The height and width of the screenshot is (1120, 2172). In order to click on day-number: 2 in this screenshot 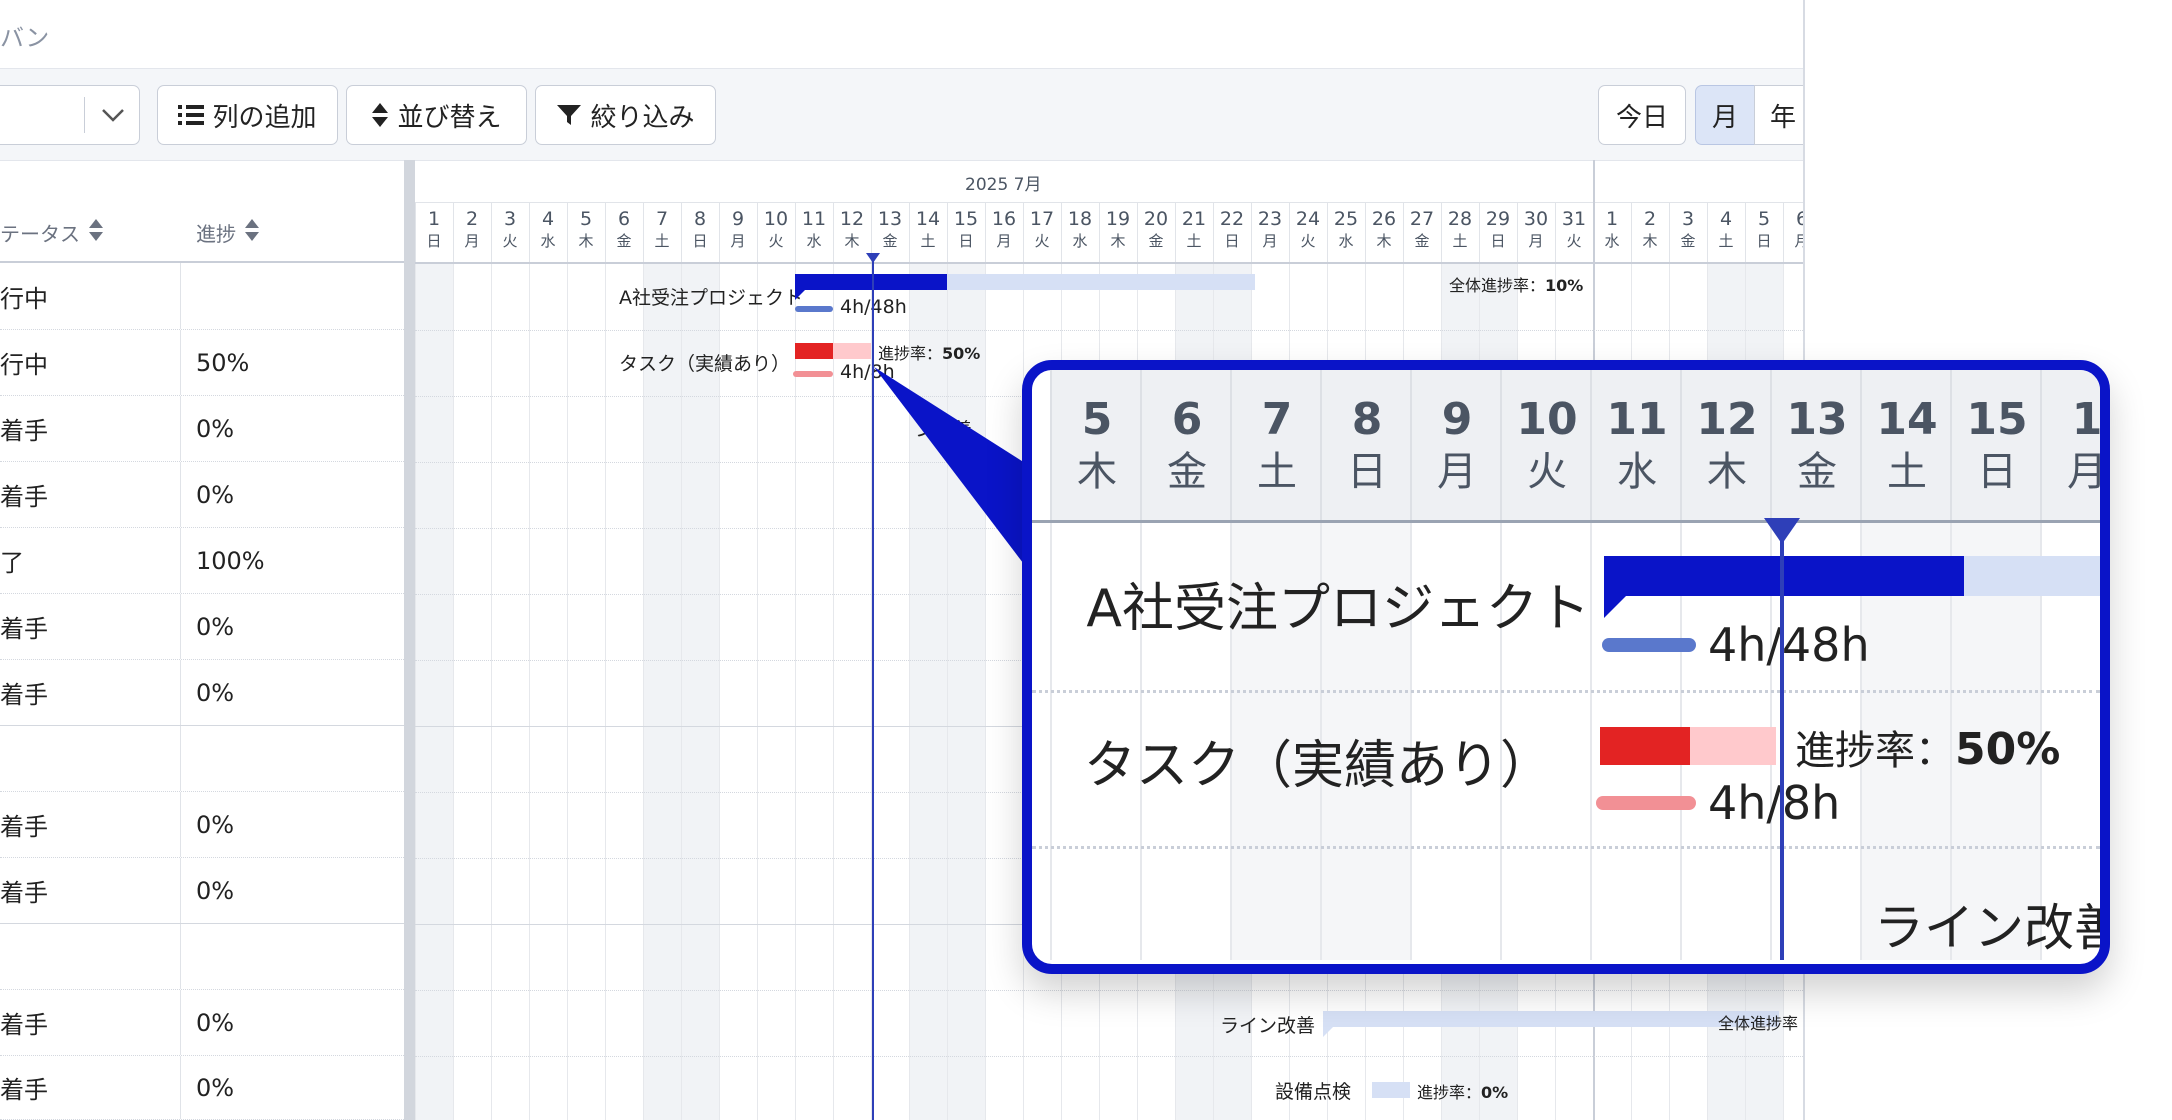, I will do `click(1650, 219)`.